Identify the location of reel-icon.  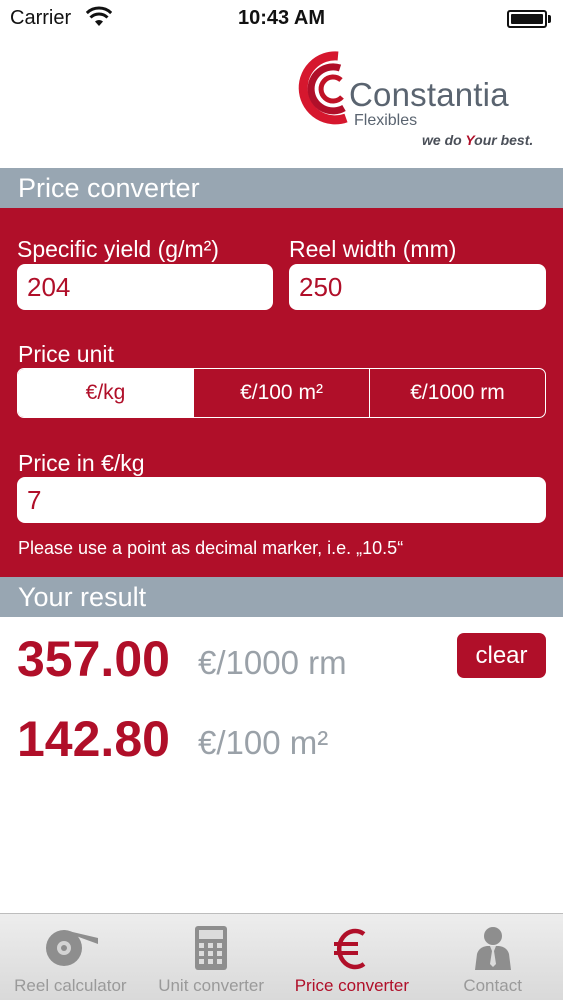
(72, 948).